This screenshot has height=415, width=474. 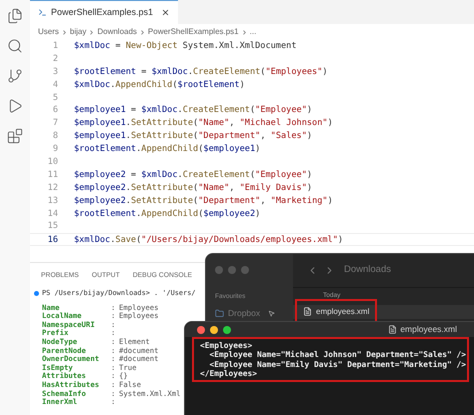 I want to click on line-number: 14, so click(x=52, y=214).